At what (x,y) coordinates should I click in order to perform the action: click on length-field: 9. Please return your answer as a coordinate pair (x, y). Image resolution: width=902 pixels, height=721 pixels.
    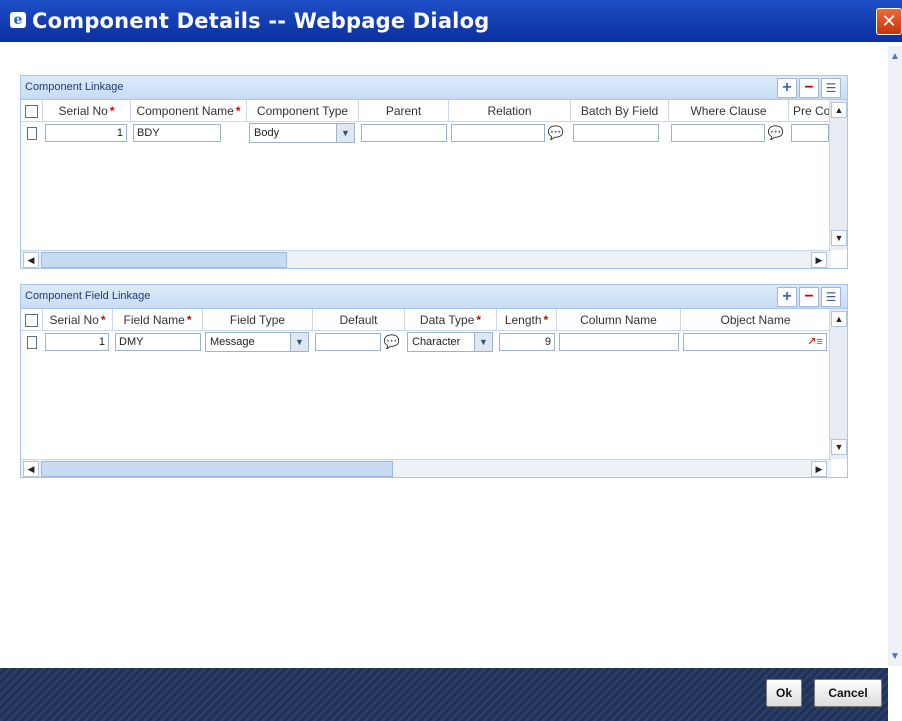
    Looking at the image, I should click on (527, 342).